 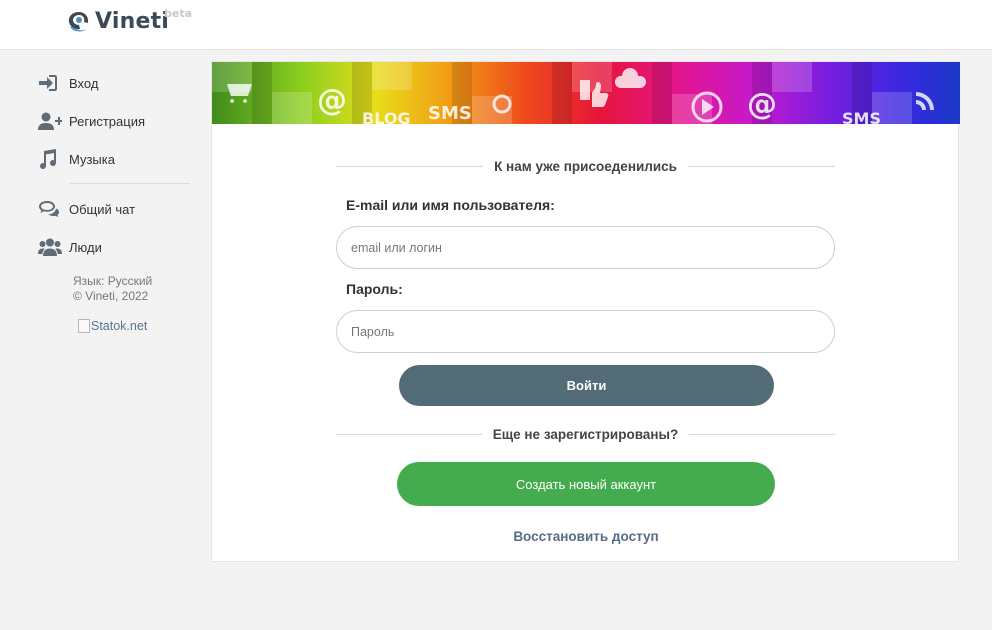 I want to click on top-header: Vineti beta, so click(x=496, y=25).